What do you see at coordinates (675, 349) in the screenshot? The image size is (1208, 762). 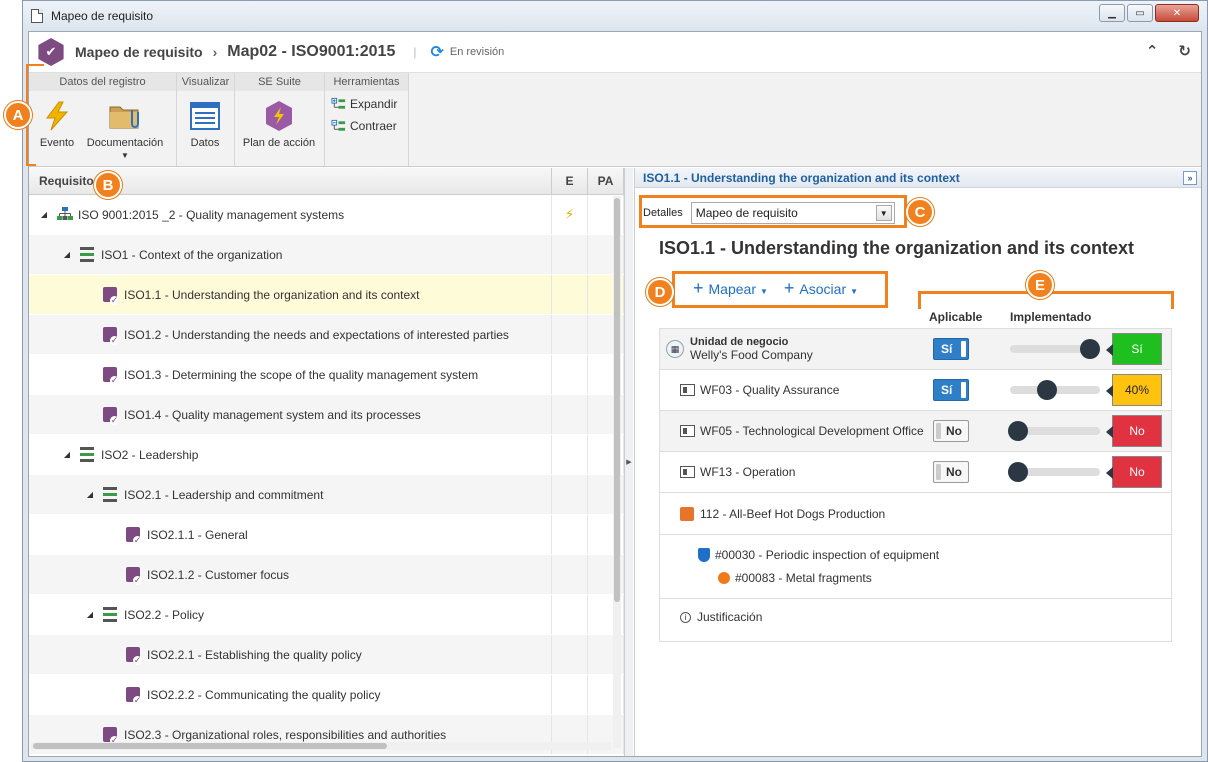 I see `business-unit-icon: ▦` at bounding box center [675, 349].